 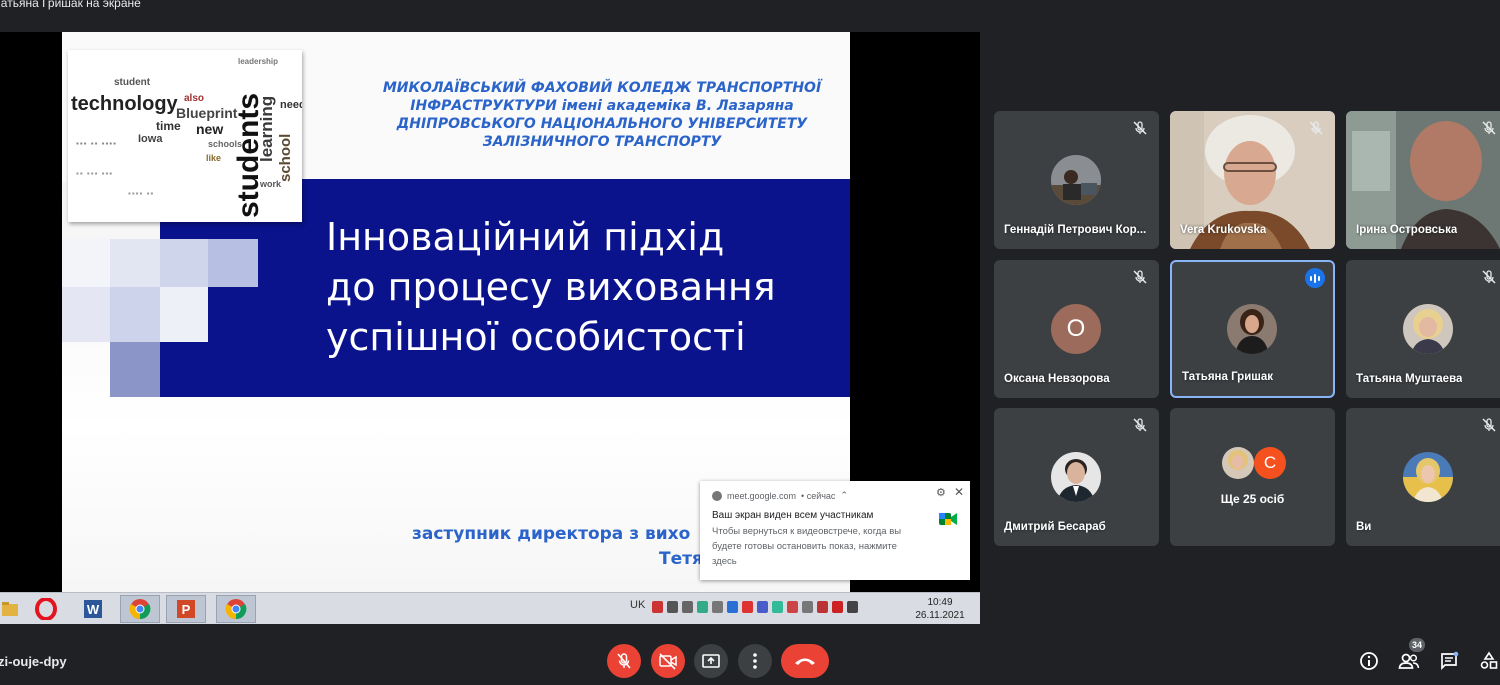 I want to click on svg-text: P, so click(x=186, y=609).